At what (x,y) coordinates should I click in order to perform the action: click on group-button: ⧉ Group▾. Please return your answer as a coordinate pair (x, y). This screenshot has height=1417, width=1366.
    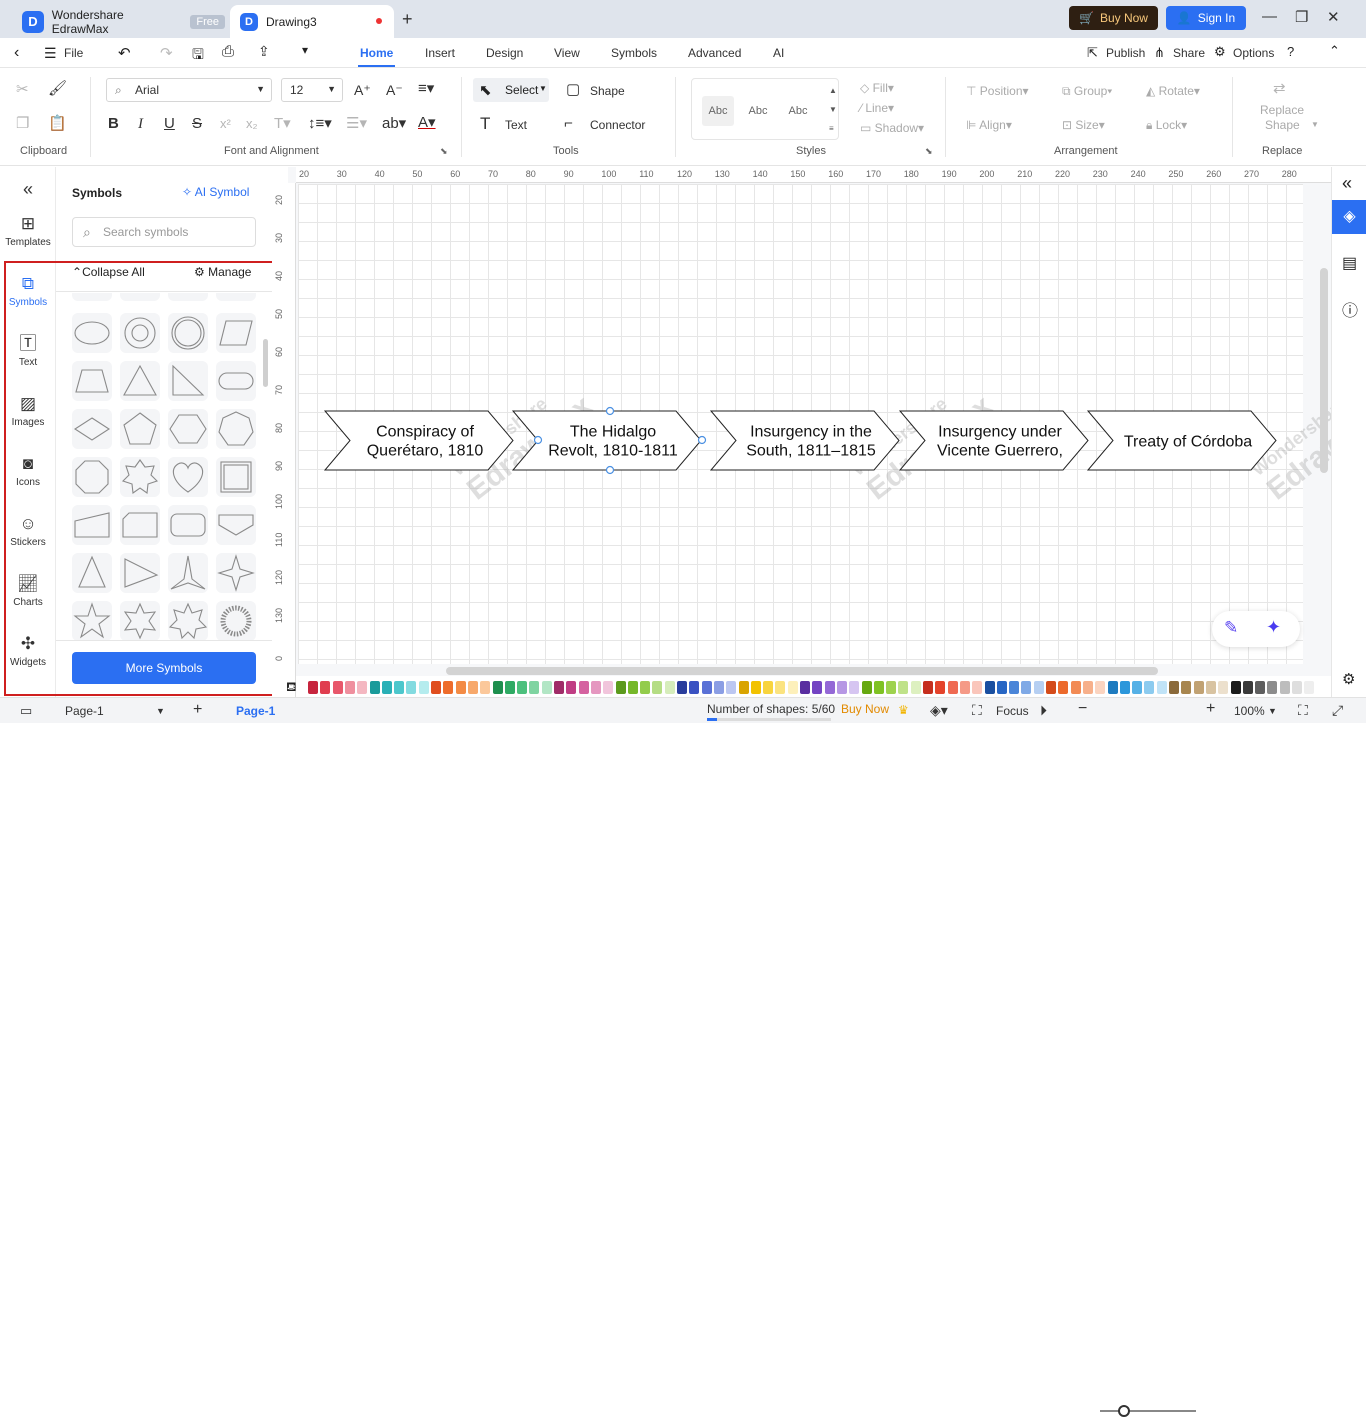
    Looking at the image, I should click on (1087, 91).